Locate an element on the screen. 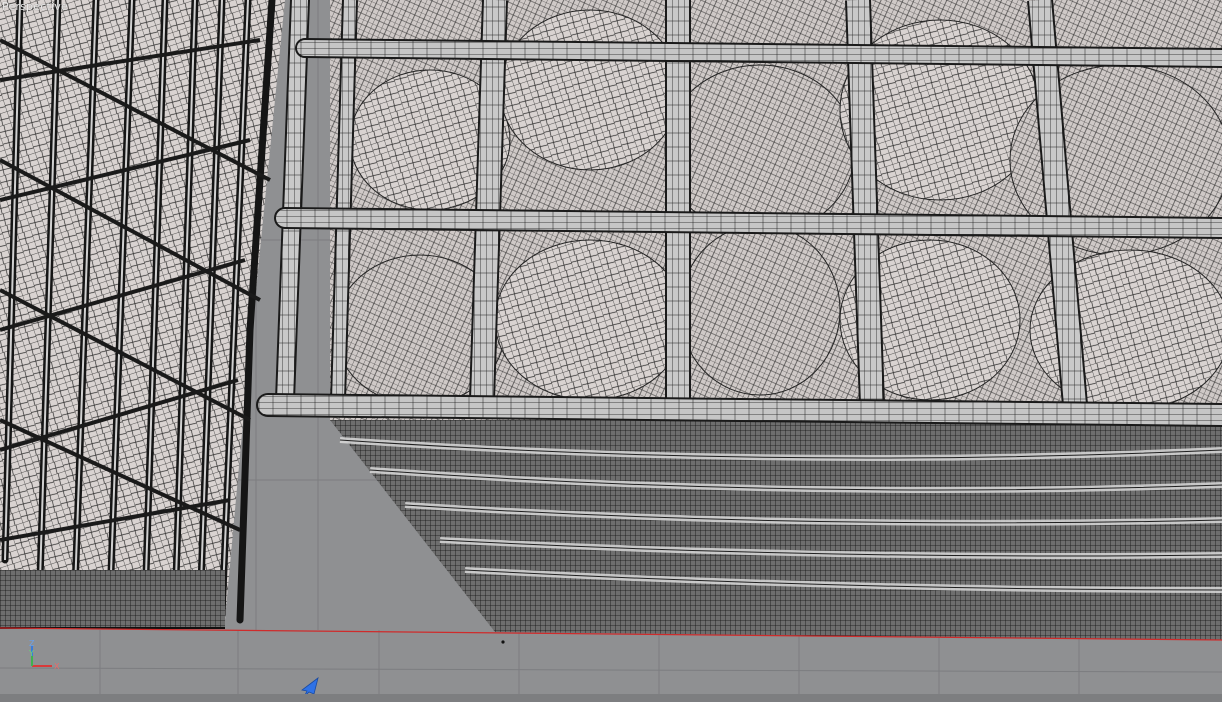 The width and height of the screenshot is (1222, 702). origin-dot is located at coordinates (503, 642).